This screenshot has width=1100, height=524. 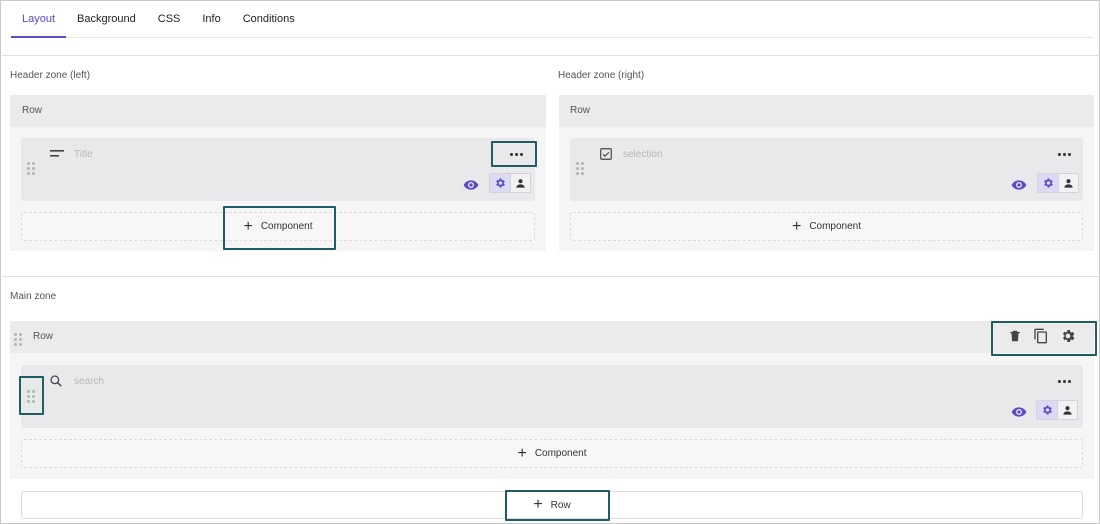 What do you see at coordinates (643, 154) in the screenshot?
I see `component-name: selection` at bounding box center [643, 154].